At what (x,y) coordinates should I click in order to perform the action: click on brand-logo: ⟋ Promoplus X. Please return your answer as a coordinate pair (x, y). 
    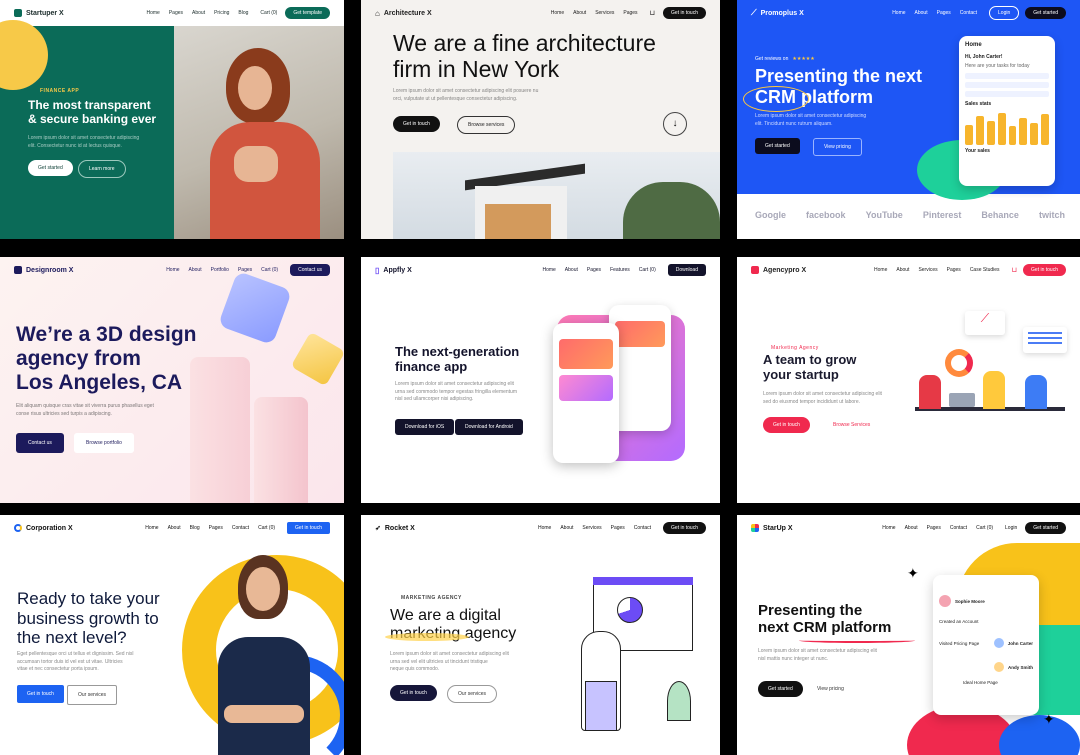
    Looking at the image, I should click on (777, 13).